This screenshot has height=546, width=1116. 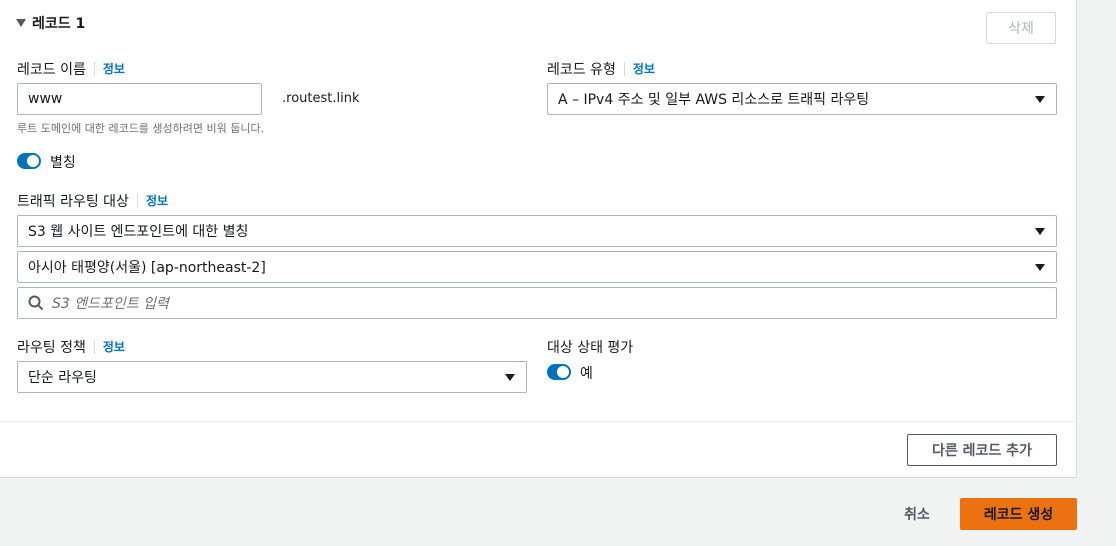 What do you see at coordinates (272, 377) in the screenshot?
I see `routing-policy-select: 단순 라우팅` at bounding box center [272, 377].